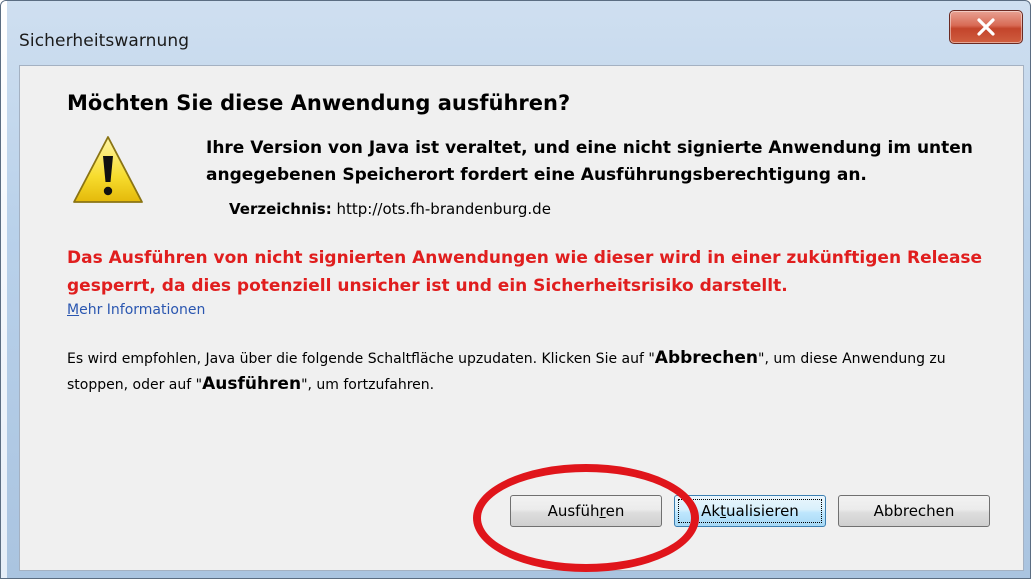 The width and height of the screenshot is (1031, 579). I want to click on cancel-button: Abbrechen, so click(914, 511).